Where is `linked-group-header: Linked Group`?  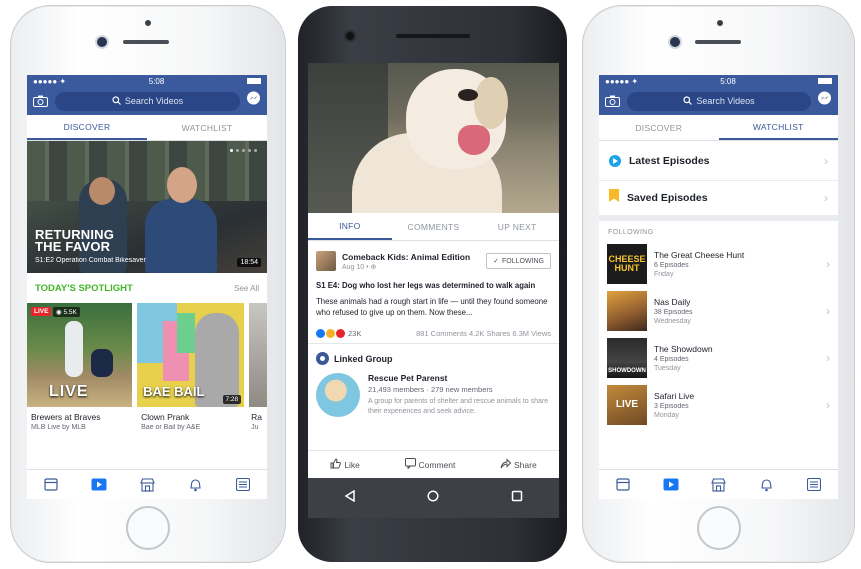
linked-group-header: Linked Group is located at coordinates (433, 356).